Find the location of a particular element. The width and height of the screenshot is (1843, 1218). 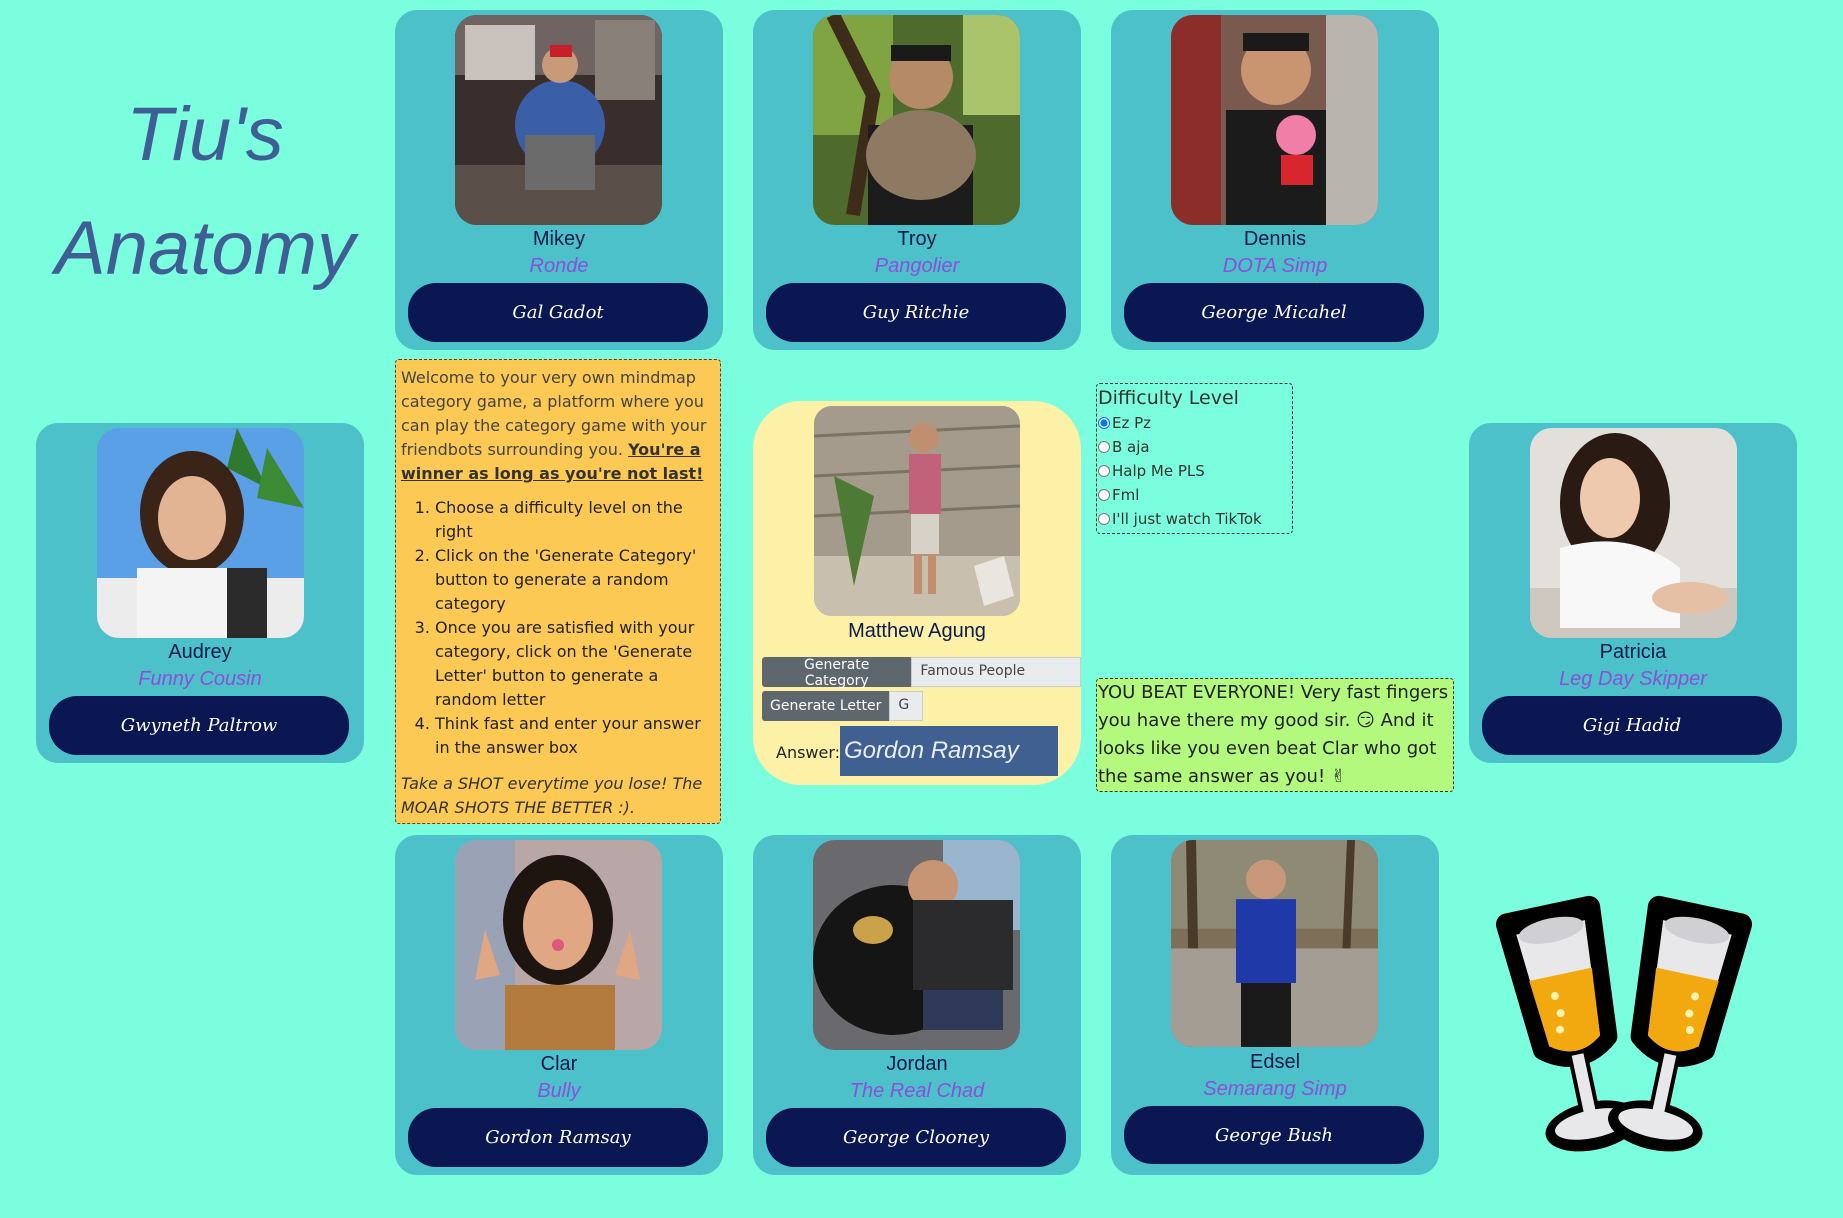

player-answer-button: George Clooney is located at coordinates (916, 1137).